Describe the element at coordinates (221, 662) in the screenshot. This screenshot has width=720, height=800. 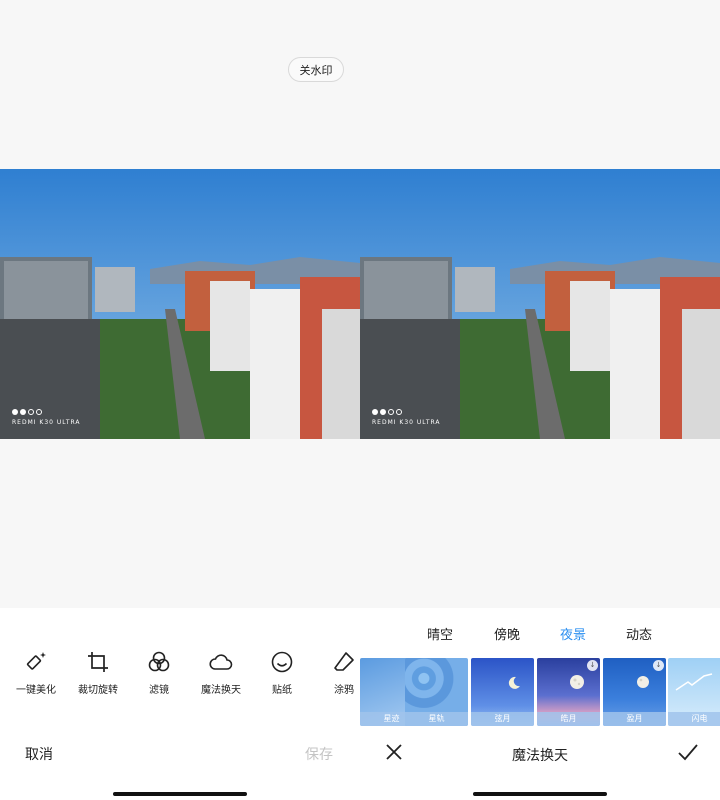
I see `cloud-icon` at that location.